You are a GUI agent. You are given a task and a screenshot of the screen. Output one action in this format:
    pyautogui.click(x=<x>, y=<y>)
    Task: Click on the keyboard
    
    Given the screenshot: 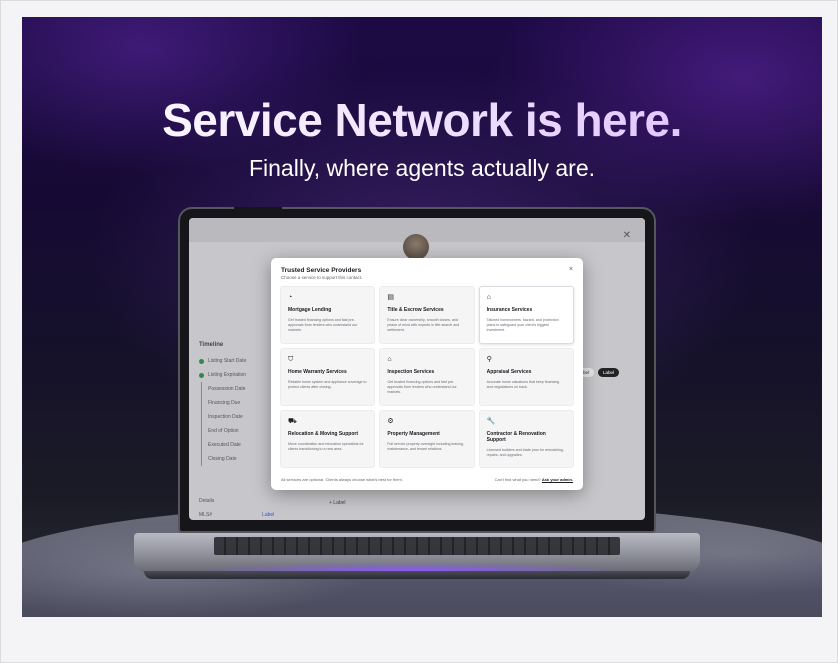 What is the action you would take?
    pyautogui.click(x=417, y=546)
    